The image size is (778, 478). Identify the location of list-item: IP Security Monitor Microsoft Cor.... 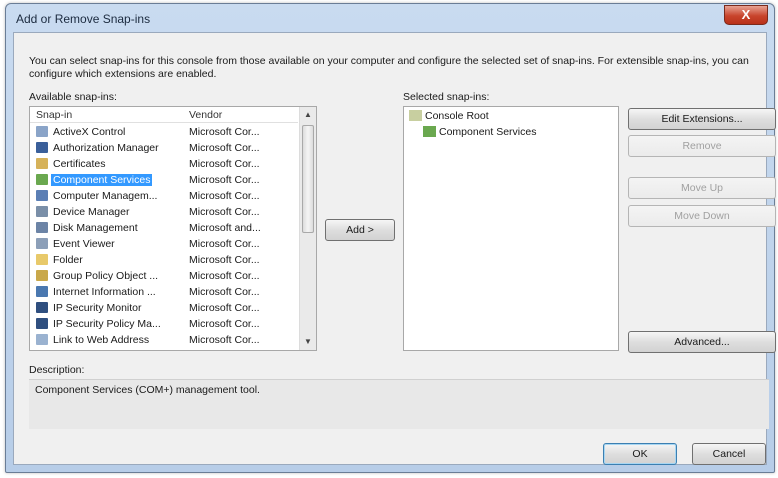
(164, 308).